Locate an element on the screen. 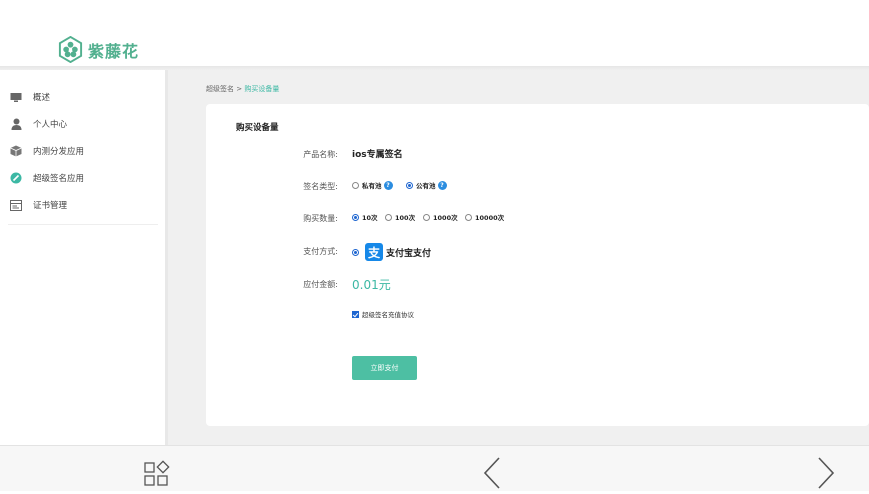 This screenshot has height=494, width=869. sidebar-item-label: 内测分发应用 is located at coordinates (59, 152).